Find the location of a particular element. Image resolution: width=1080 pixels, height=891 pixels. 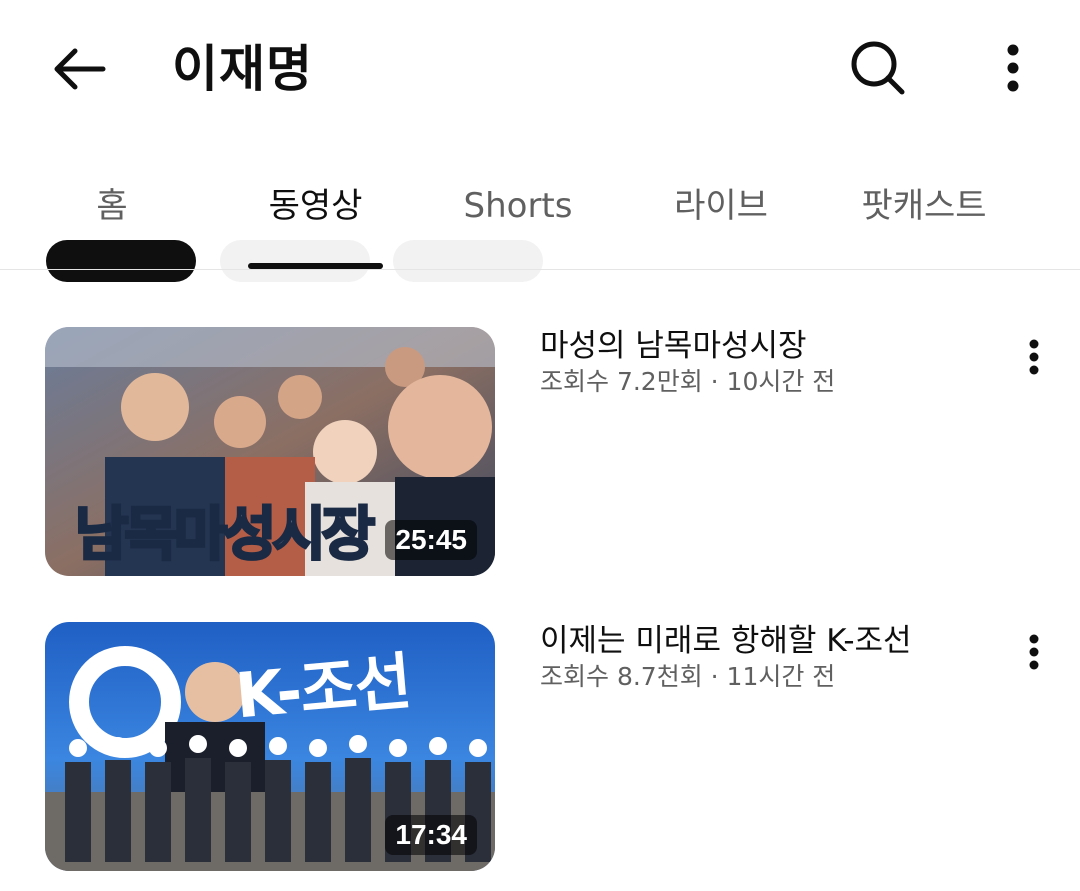

thumbnail-overlay-text: K-조선 is located at coordinates (322, 688).